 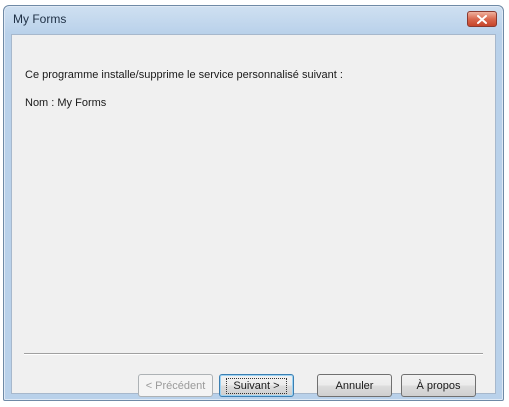 I want to click on cancel-button: Annuler, so click(x=354, y=385).